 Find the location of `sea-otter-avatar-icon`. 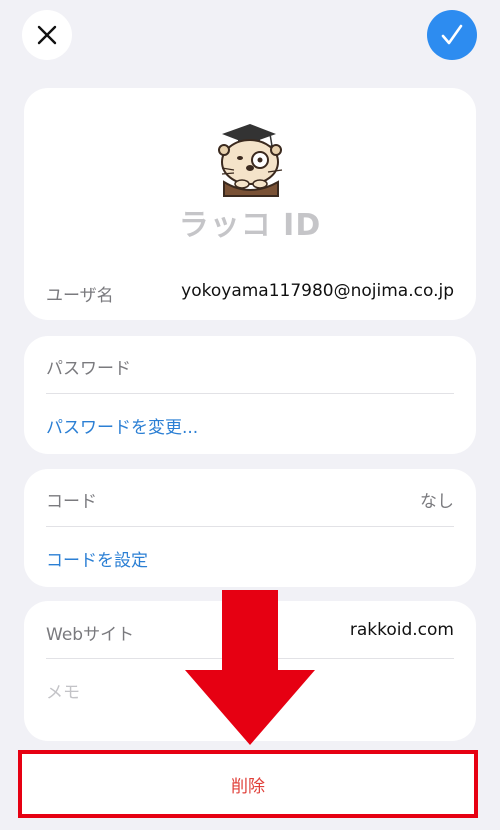

sea-otter-avatar-icon is located at coordinates (250, 160).